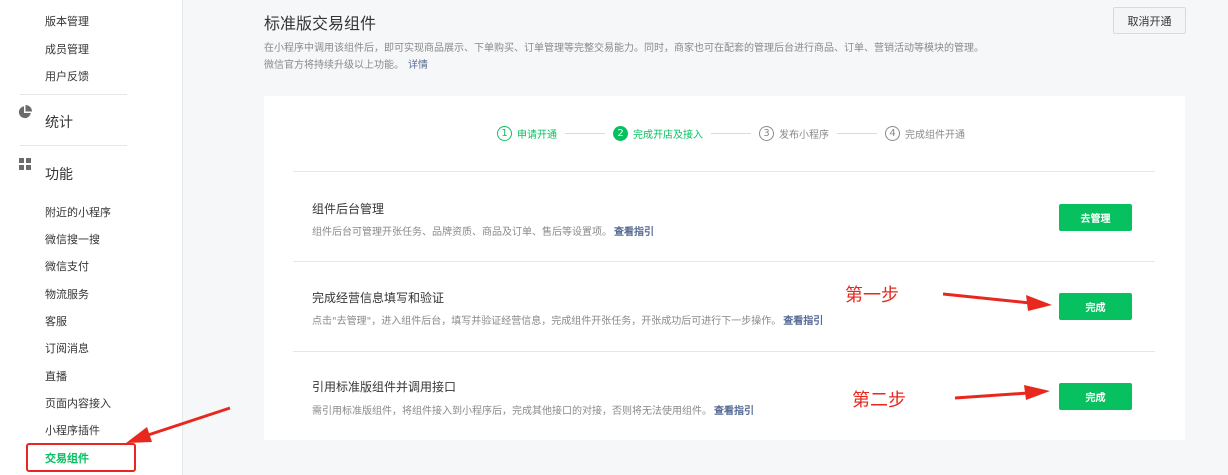  I want to click on sidebar-item-page-content: 页面内容接入, so click(78, 403).